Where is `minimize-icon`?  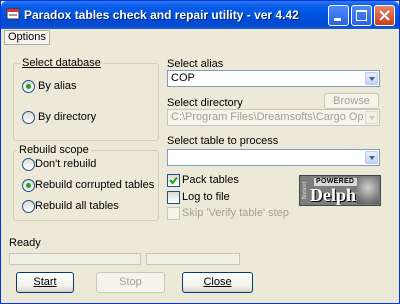 minimize-icon is located at coordinates (337, 19).